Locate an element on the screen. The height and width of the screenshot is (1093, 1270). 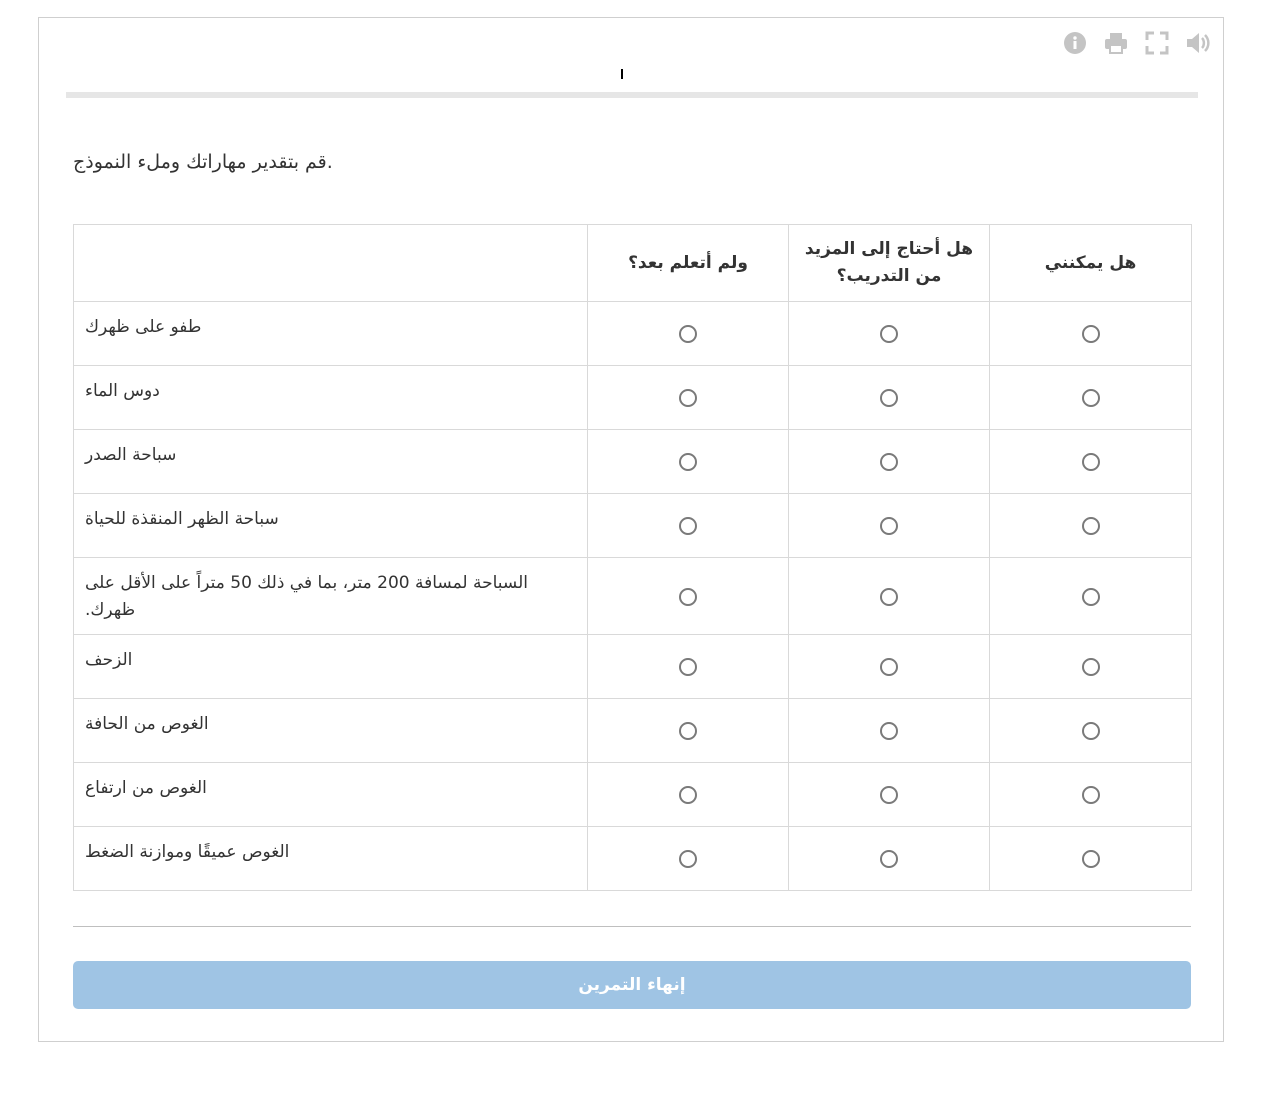
table-row: الزحف is located at coordinates (632, 666).